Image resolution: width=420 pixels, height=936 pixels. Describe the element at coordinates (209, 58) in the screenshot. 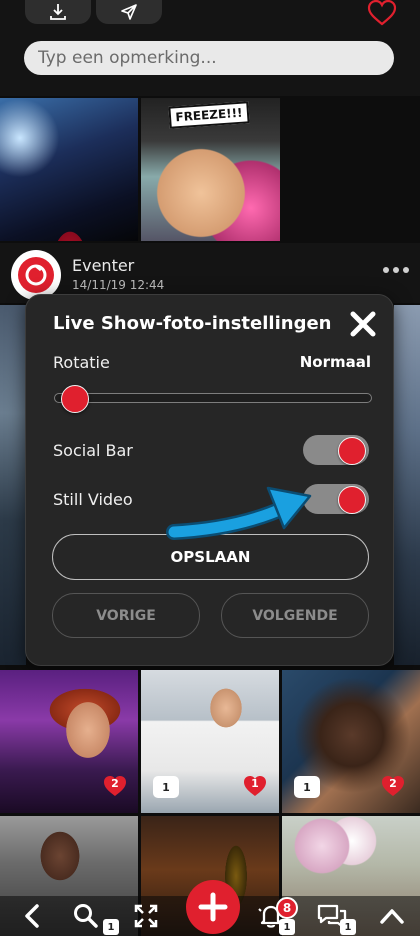

I see `comment-input` at that location.